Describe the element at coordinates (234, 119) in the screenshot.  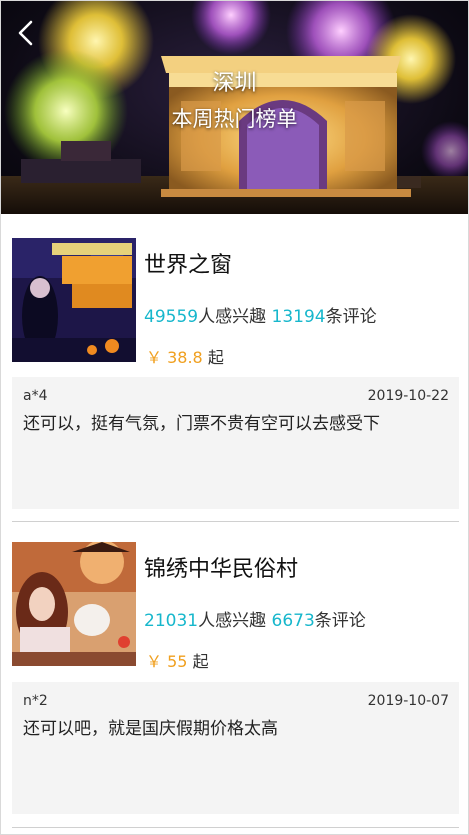
I see `page-subtitle: 本周热门榜单` at that location.